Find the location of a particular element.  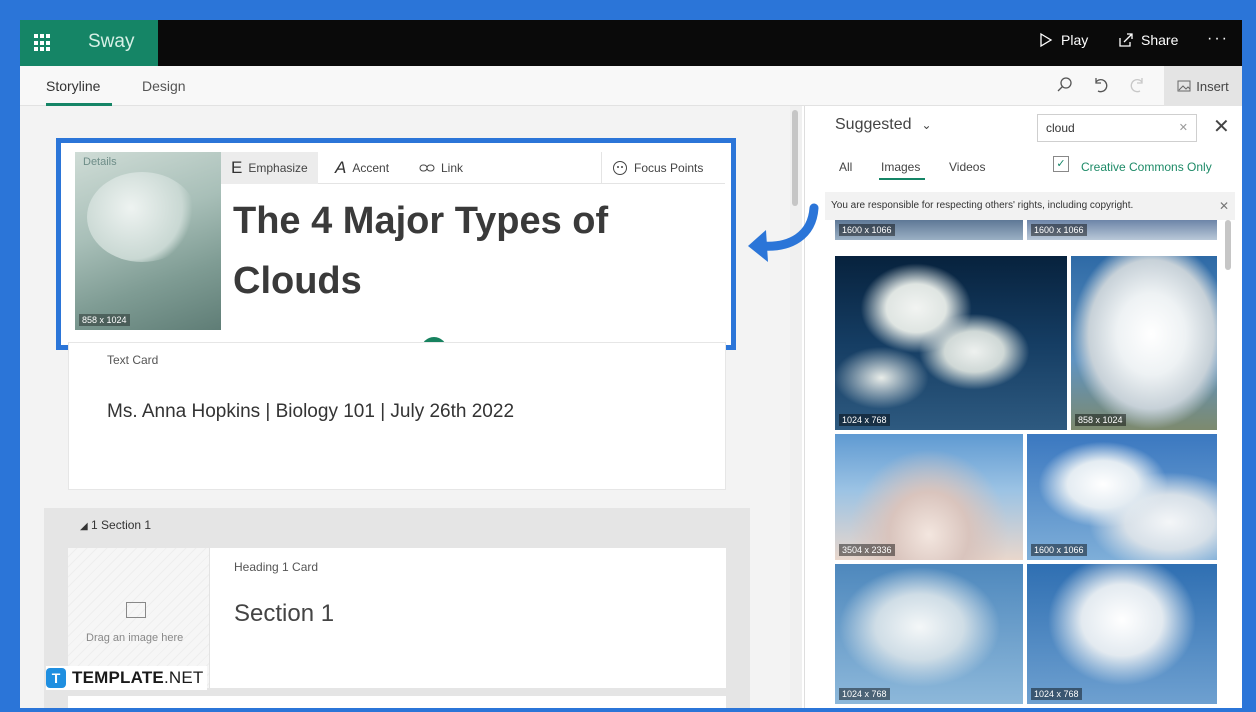

focus-points-button: Focus Points is located at coordinates (657, 168).